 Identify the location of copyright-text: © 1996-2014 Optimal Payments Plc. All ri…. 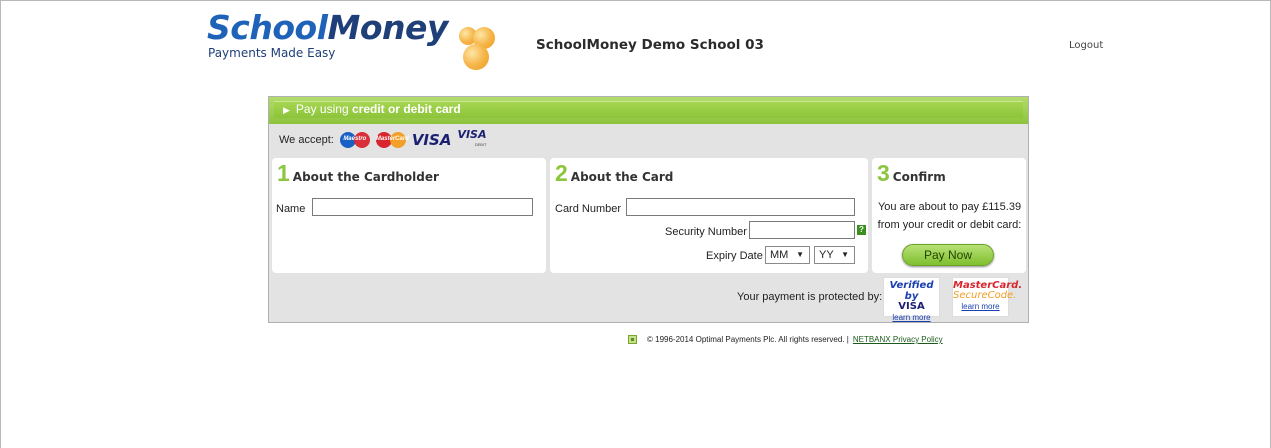
(748, 339).